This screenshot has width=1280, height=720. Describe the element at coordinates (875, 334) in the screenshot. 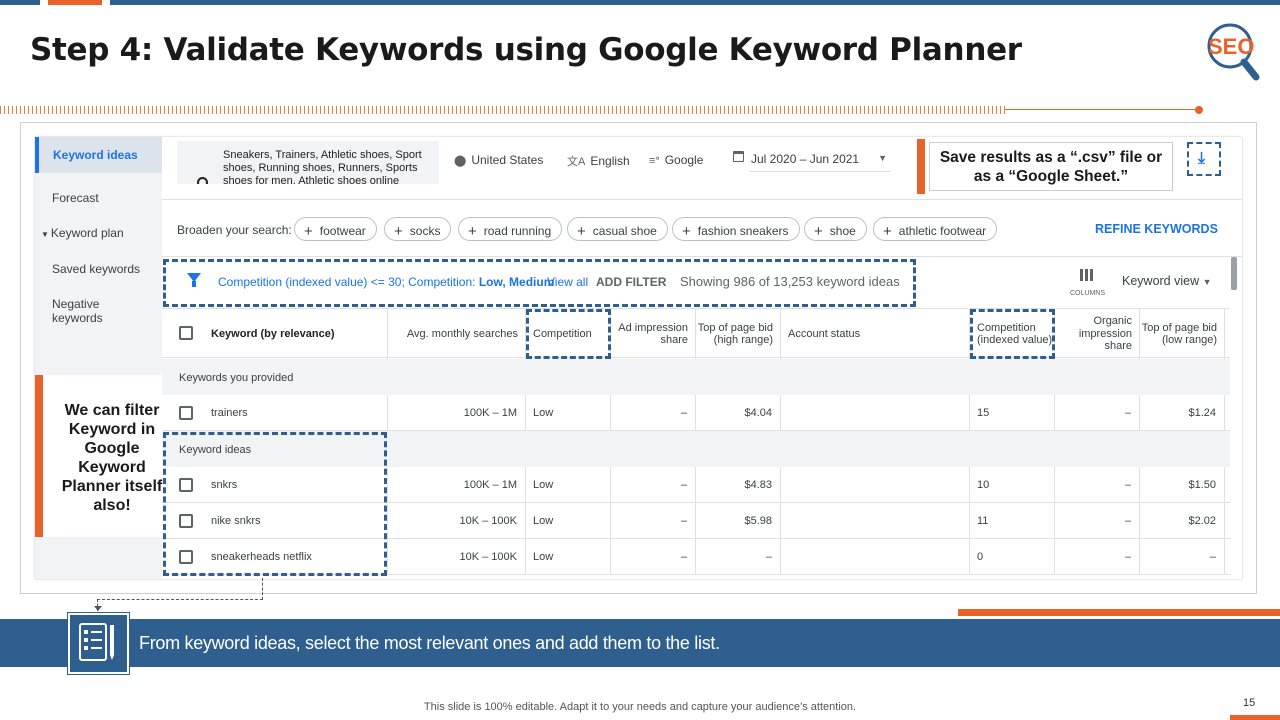

I see `col-account-status: Account status` at that location.